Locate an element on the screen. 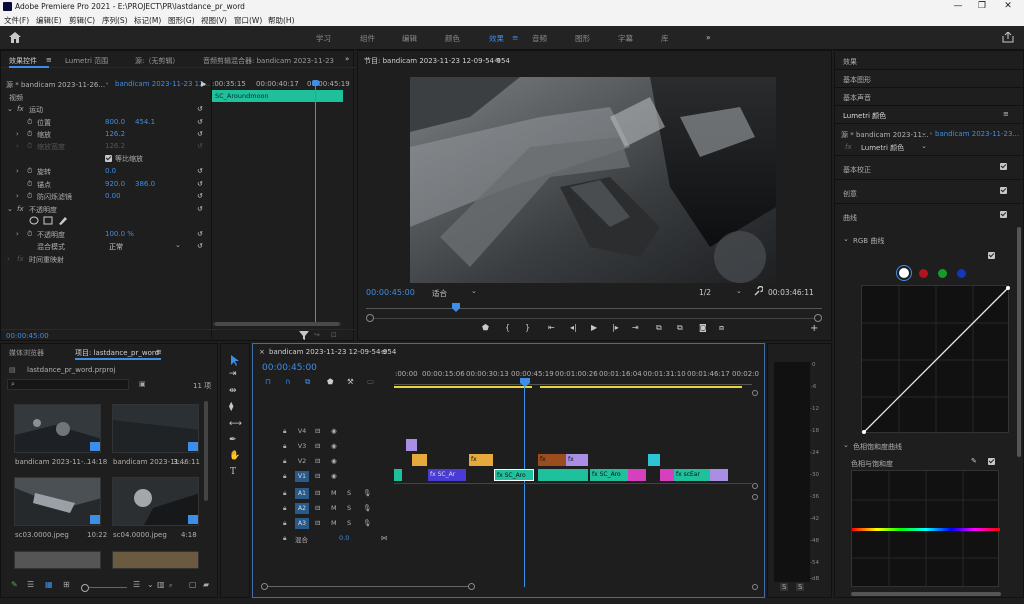  essential-sound-link: 基本声音 is located at coordinates (857, 98).